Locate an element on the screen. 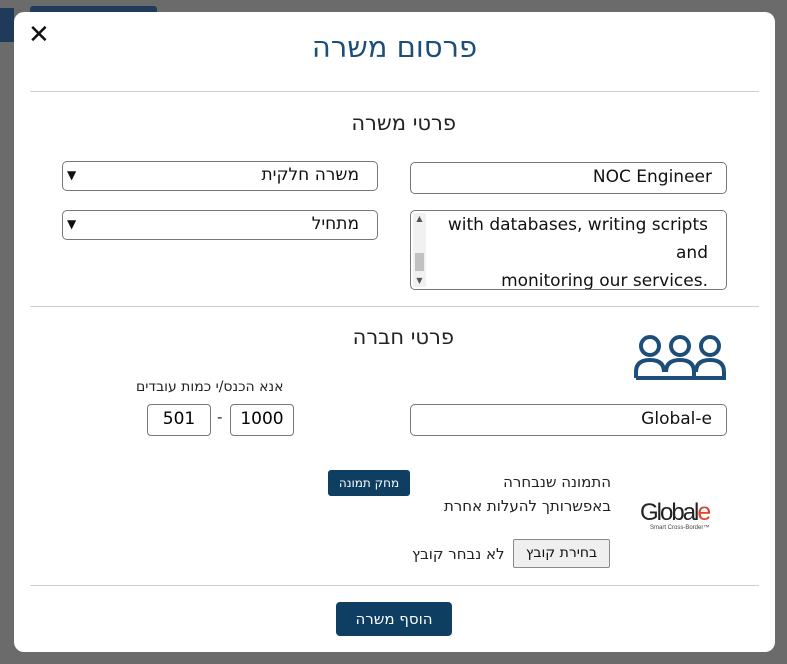  upload-other-text: באפשרותך להעלות אחרת is located at coordinates (527, 506).